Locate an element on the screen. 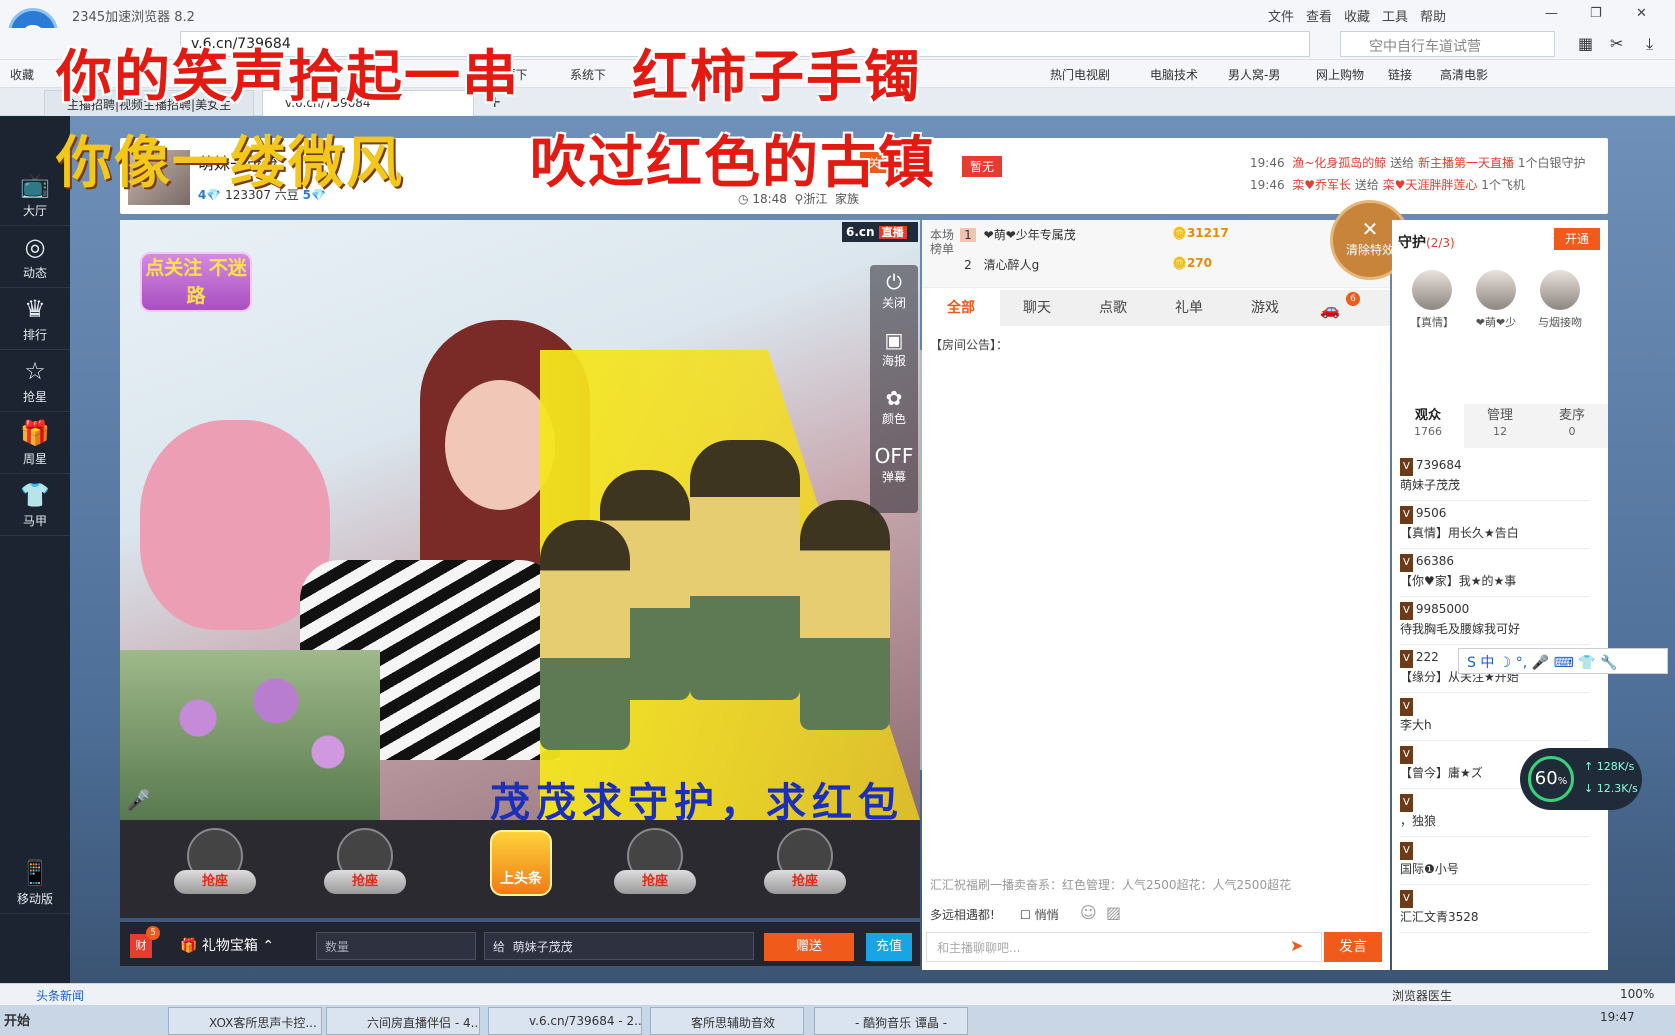 This screenshot has width=1675, height=1035. search-input: 空中自行车道试营 is located at coordinates (1447, 44).